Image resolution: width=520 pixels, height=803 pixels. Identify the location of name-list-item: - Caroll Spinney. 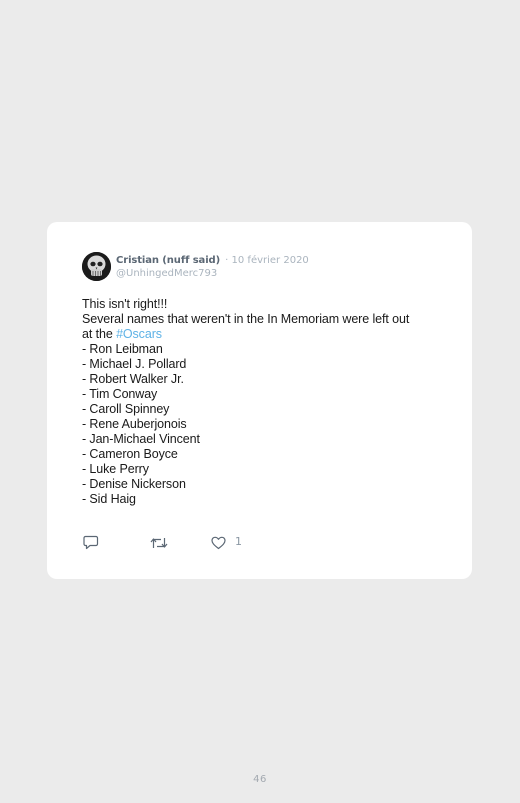
(126, 409).